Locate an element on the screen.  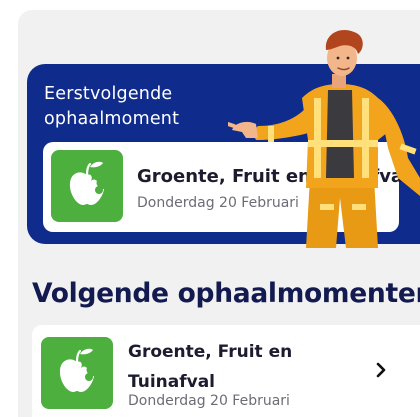
pickup-date: Donderdag 20 Februari is located at coordinates (209, 401).